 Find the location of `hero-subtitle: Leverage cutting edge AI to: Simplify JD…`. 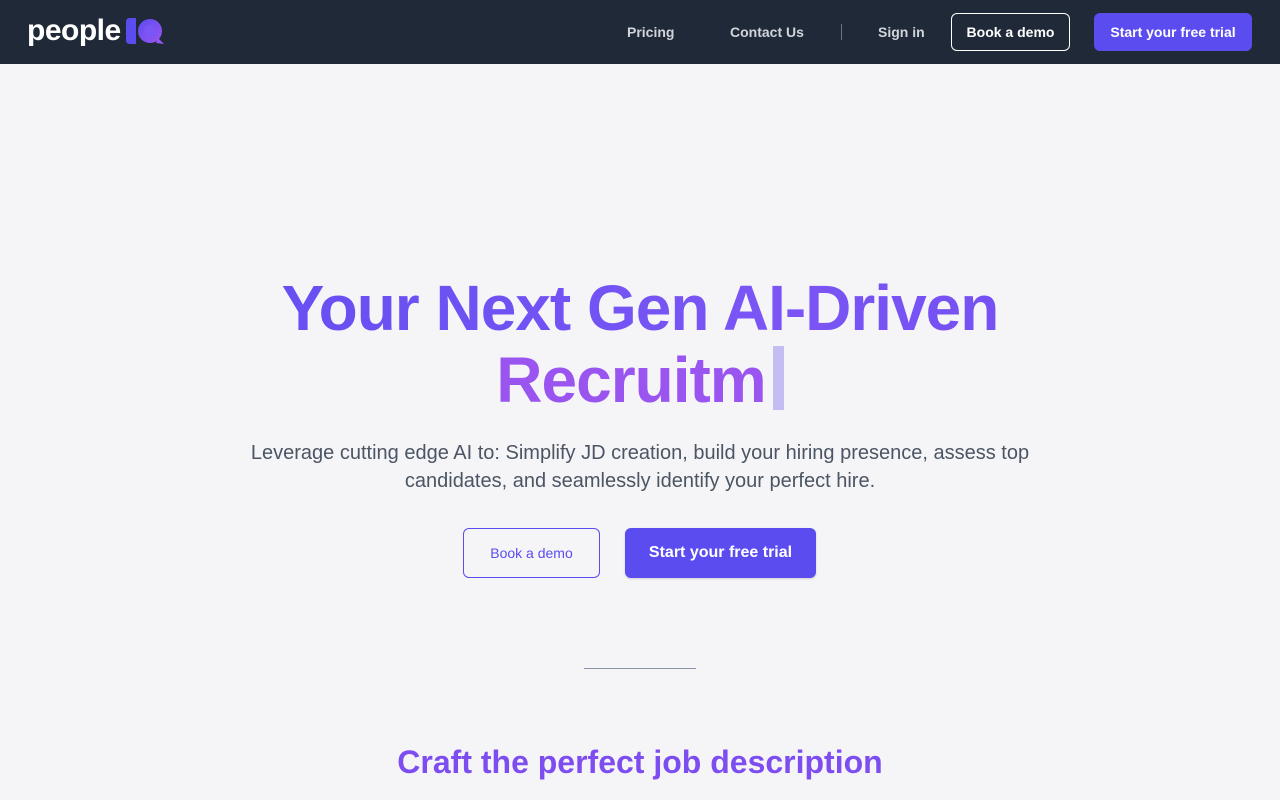

hero-subtitle: Leverage cutting edge AI to: Simplify JD… is located at coordinates (640, 467).